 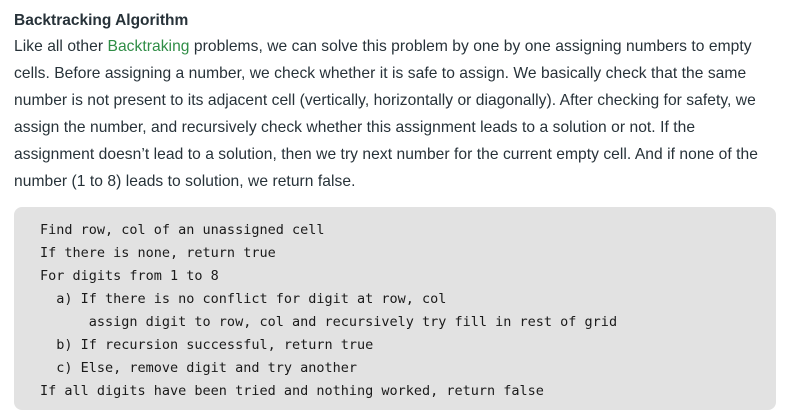 I want to click on code-line: Find row, col of an unassigned cell, so click(x=182, y=230).